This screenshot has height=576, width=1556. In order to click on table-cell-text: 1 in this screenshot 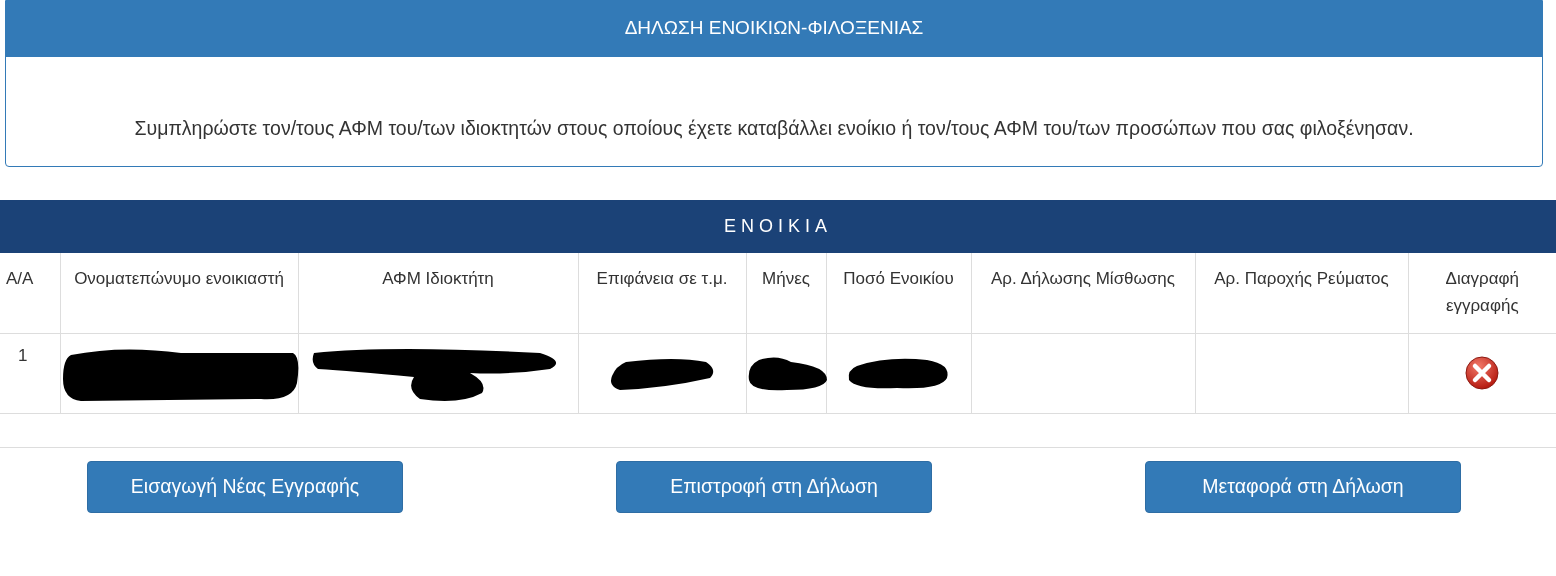, I will do `click(23, 355)`.